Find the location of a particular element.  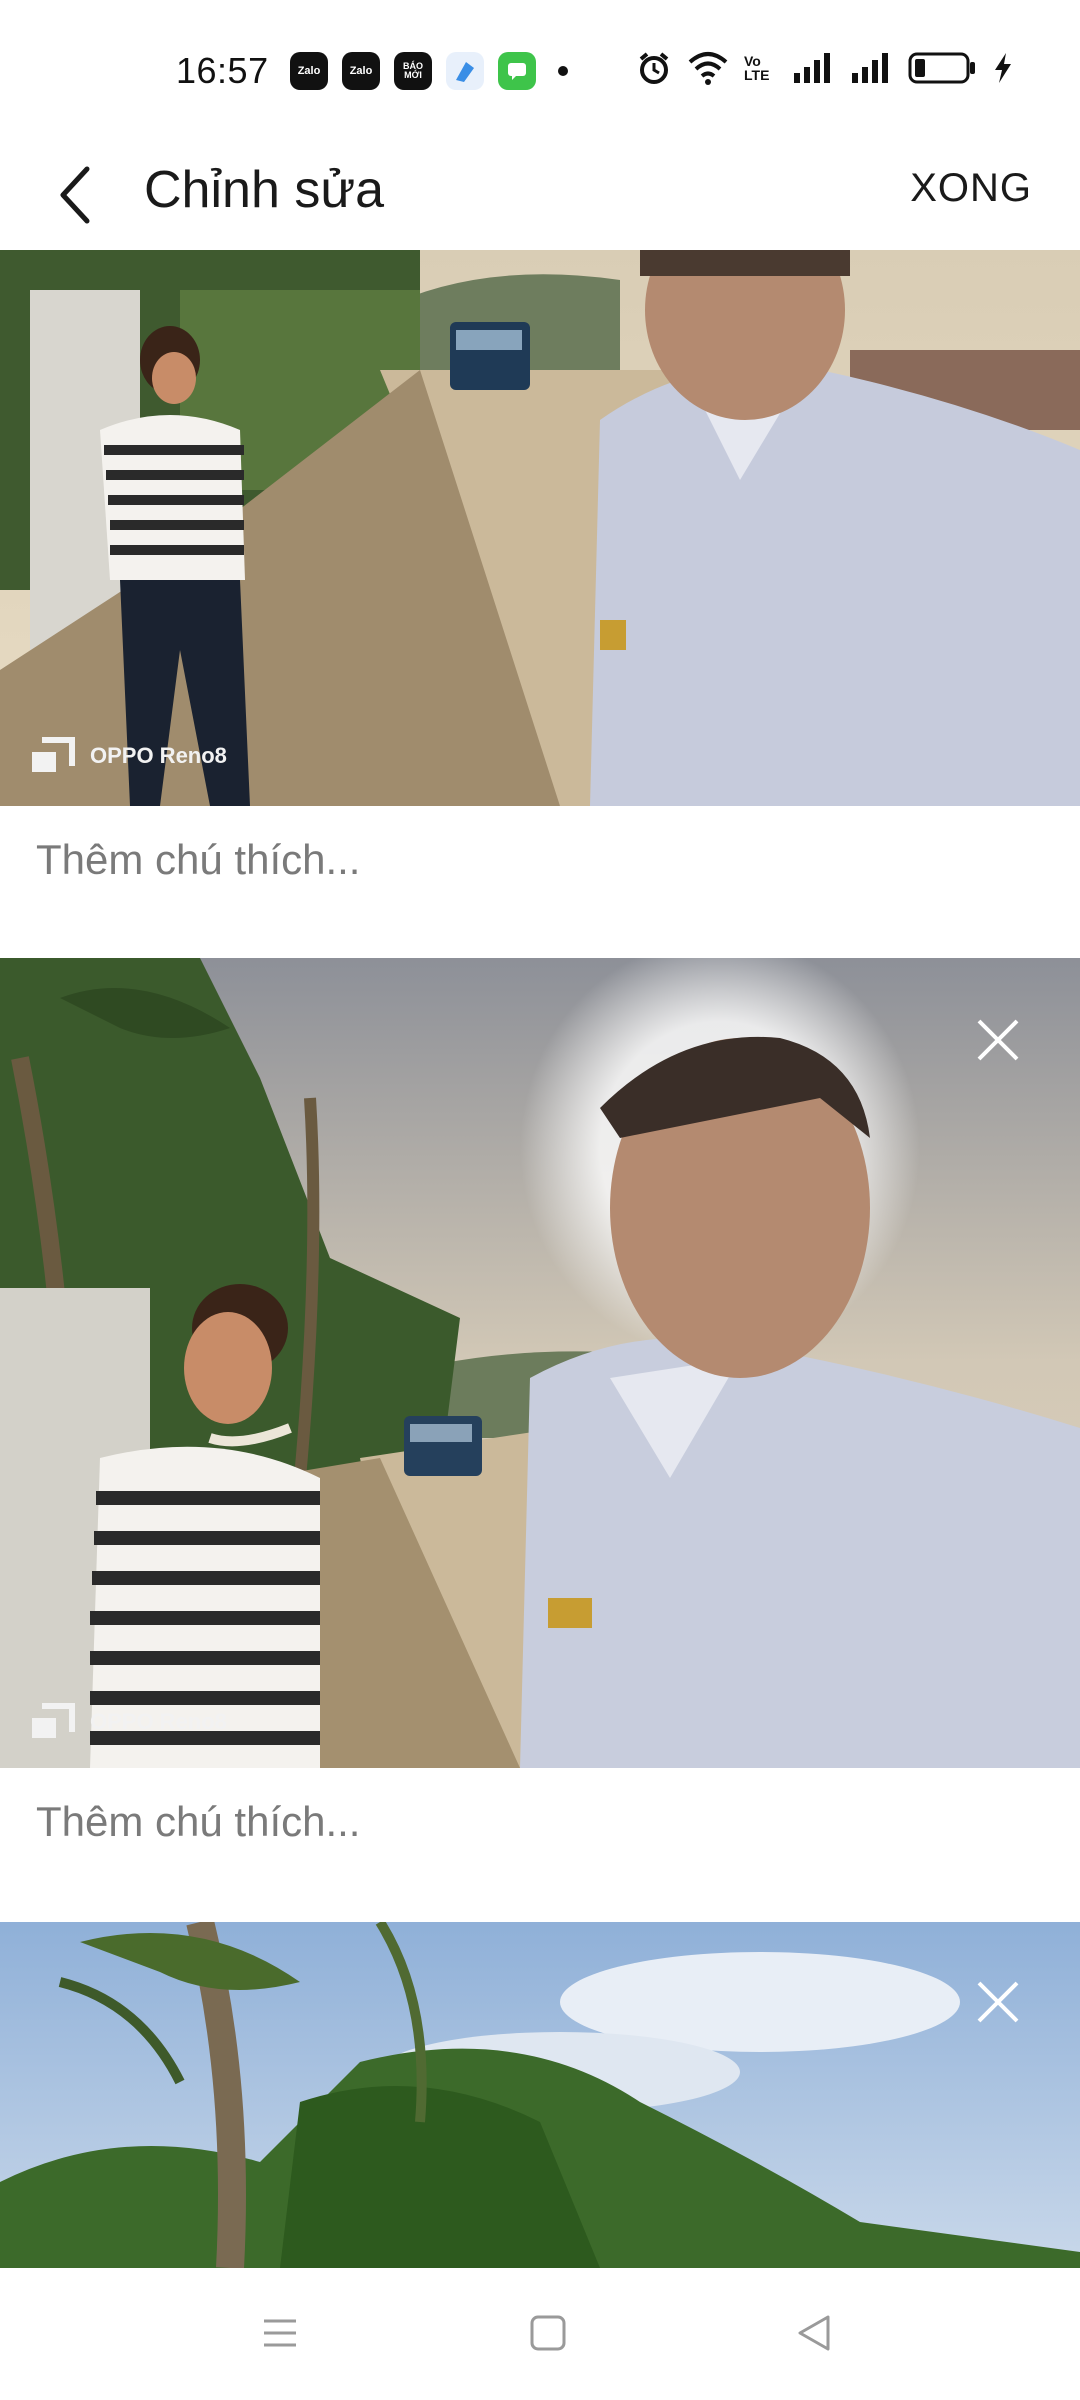

menu-icon is located at coordinates (280, 2333).